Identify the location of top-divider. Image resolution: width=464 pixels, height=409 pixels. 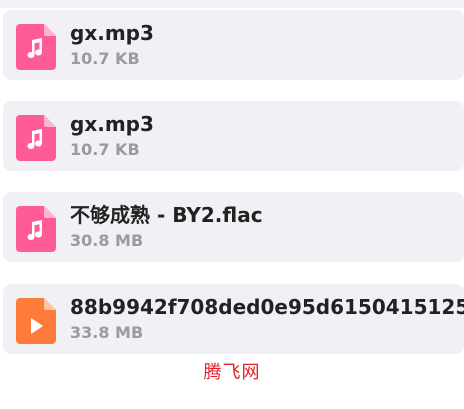
(232, 4).